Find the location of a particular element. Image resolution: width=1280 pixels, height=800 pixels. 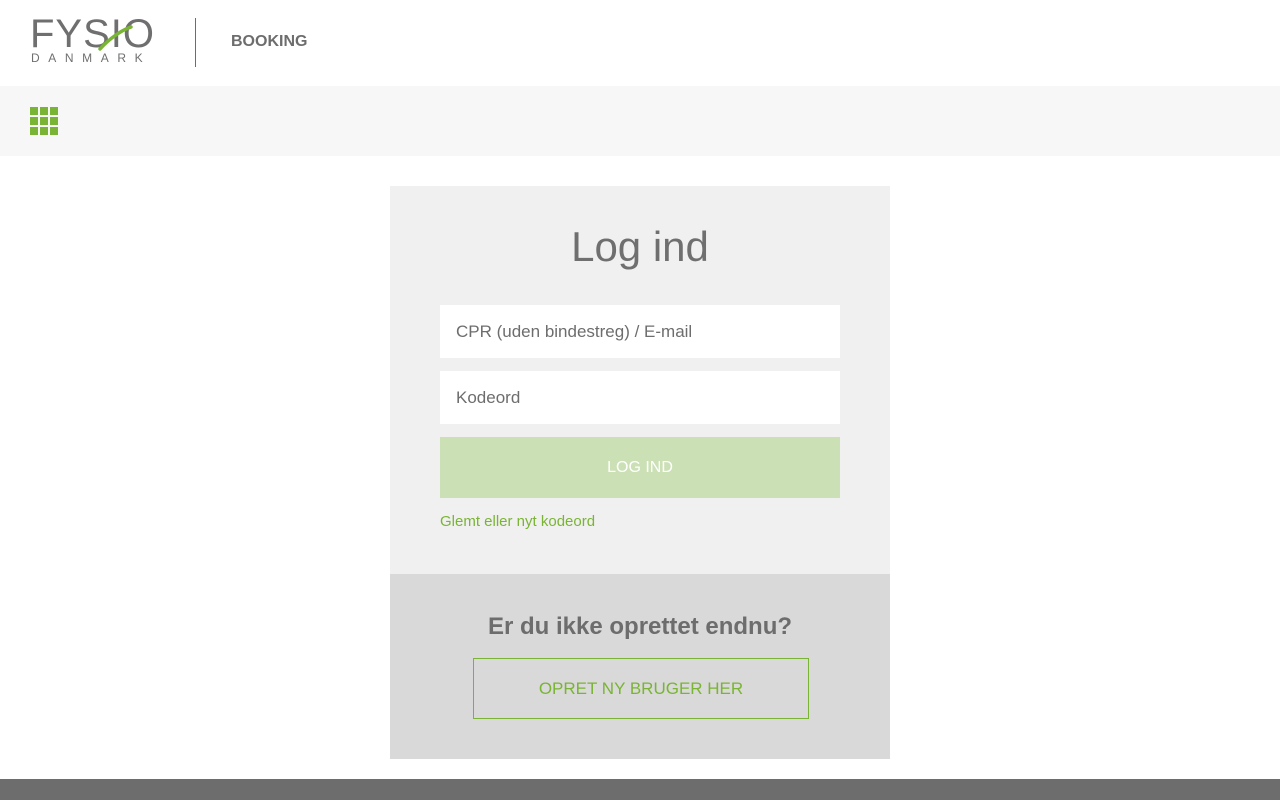

logo-swoosh-icon is located at coordinates (115, 38).